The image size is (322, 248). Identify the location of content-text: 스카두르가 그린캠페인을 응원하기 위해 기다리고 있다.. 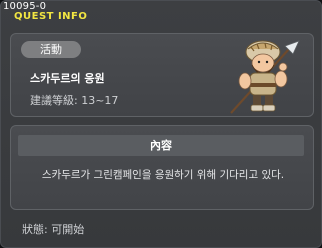
(163, 175).